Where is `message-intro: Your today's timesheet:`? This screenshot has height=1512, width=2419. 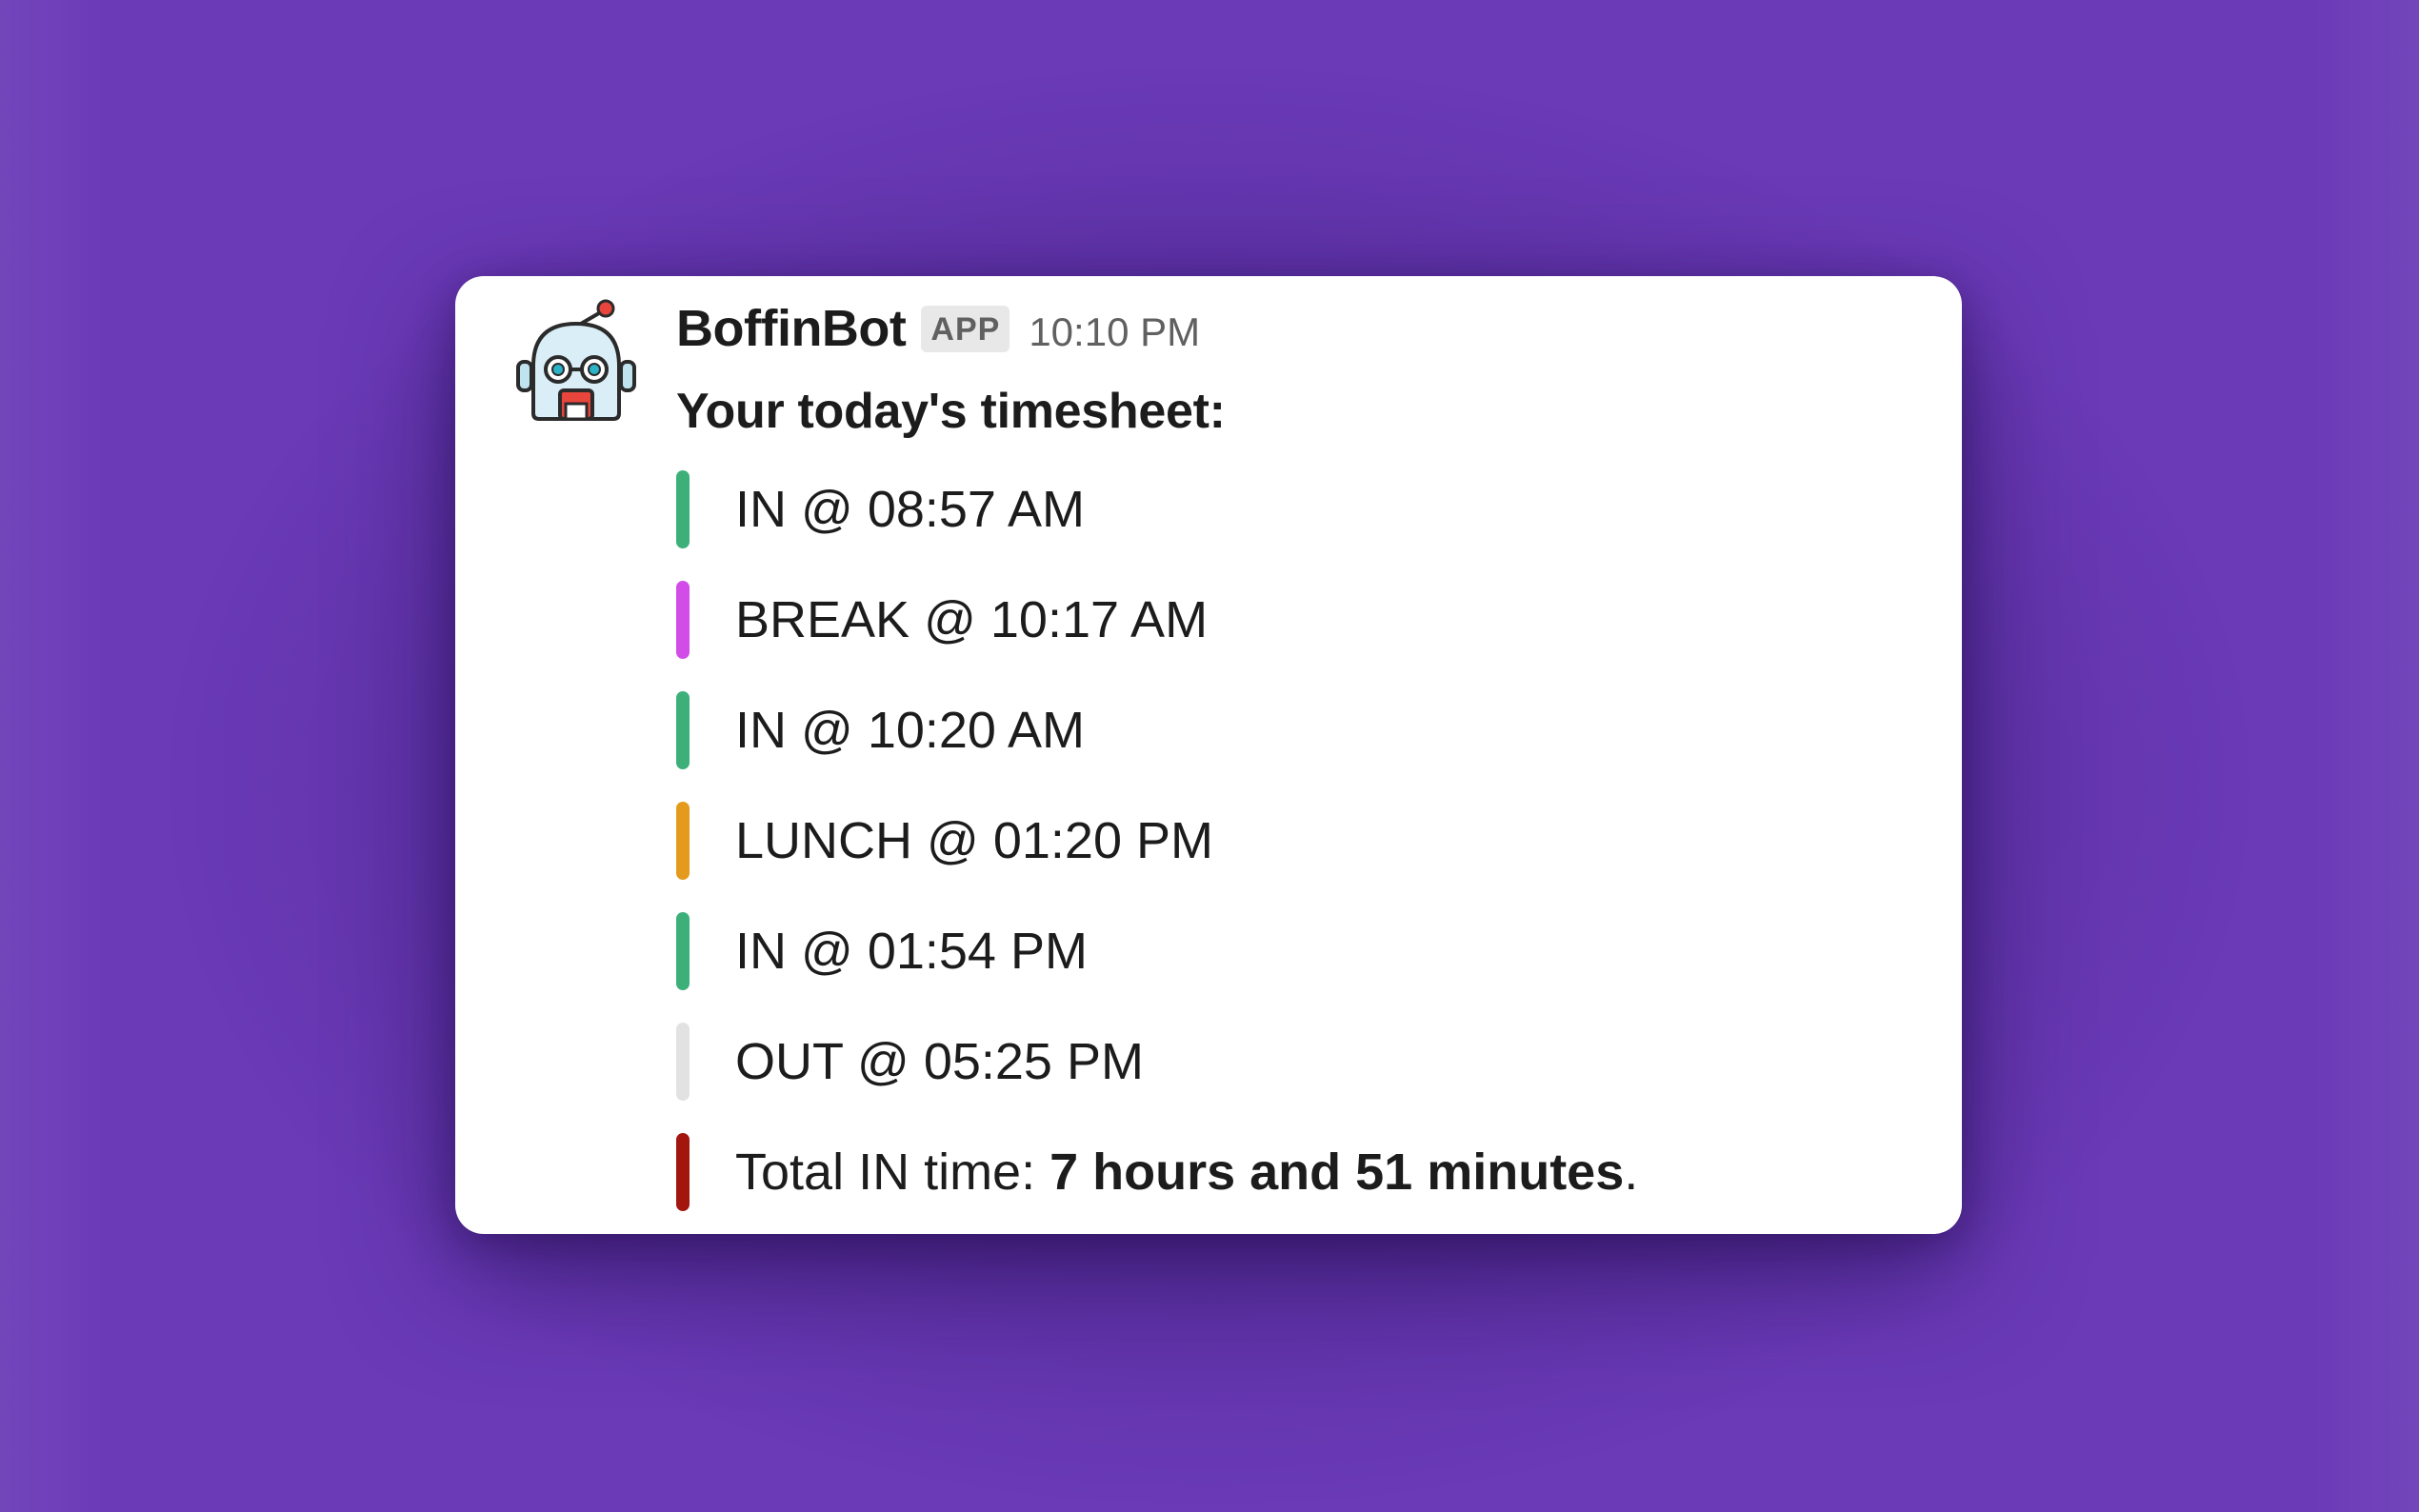
message-intro: Your today's timesheet: is located at coordinates (951, 411).